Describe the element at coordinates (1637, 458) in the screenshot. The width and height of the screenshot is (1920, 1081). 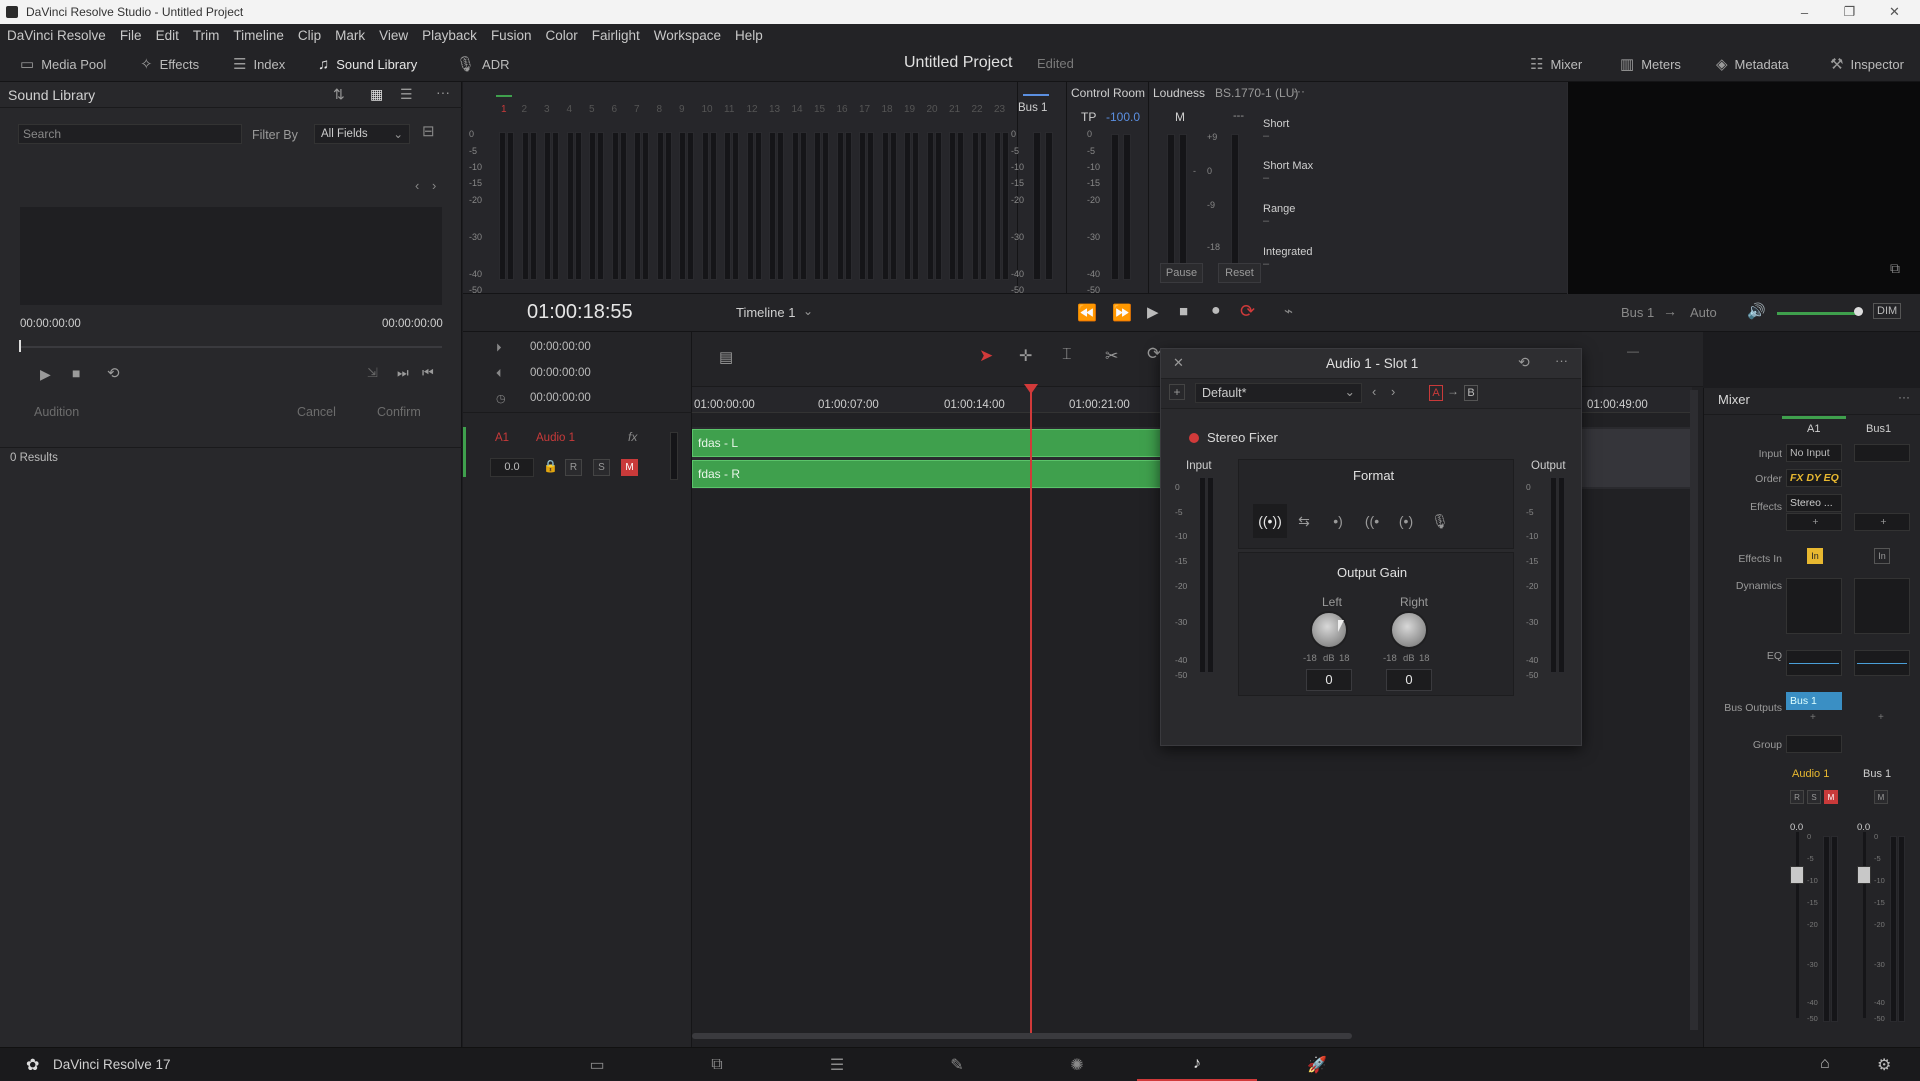
I see `clip-region` at that location.